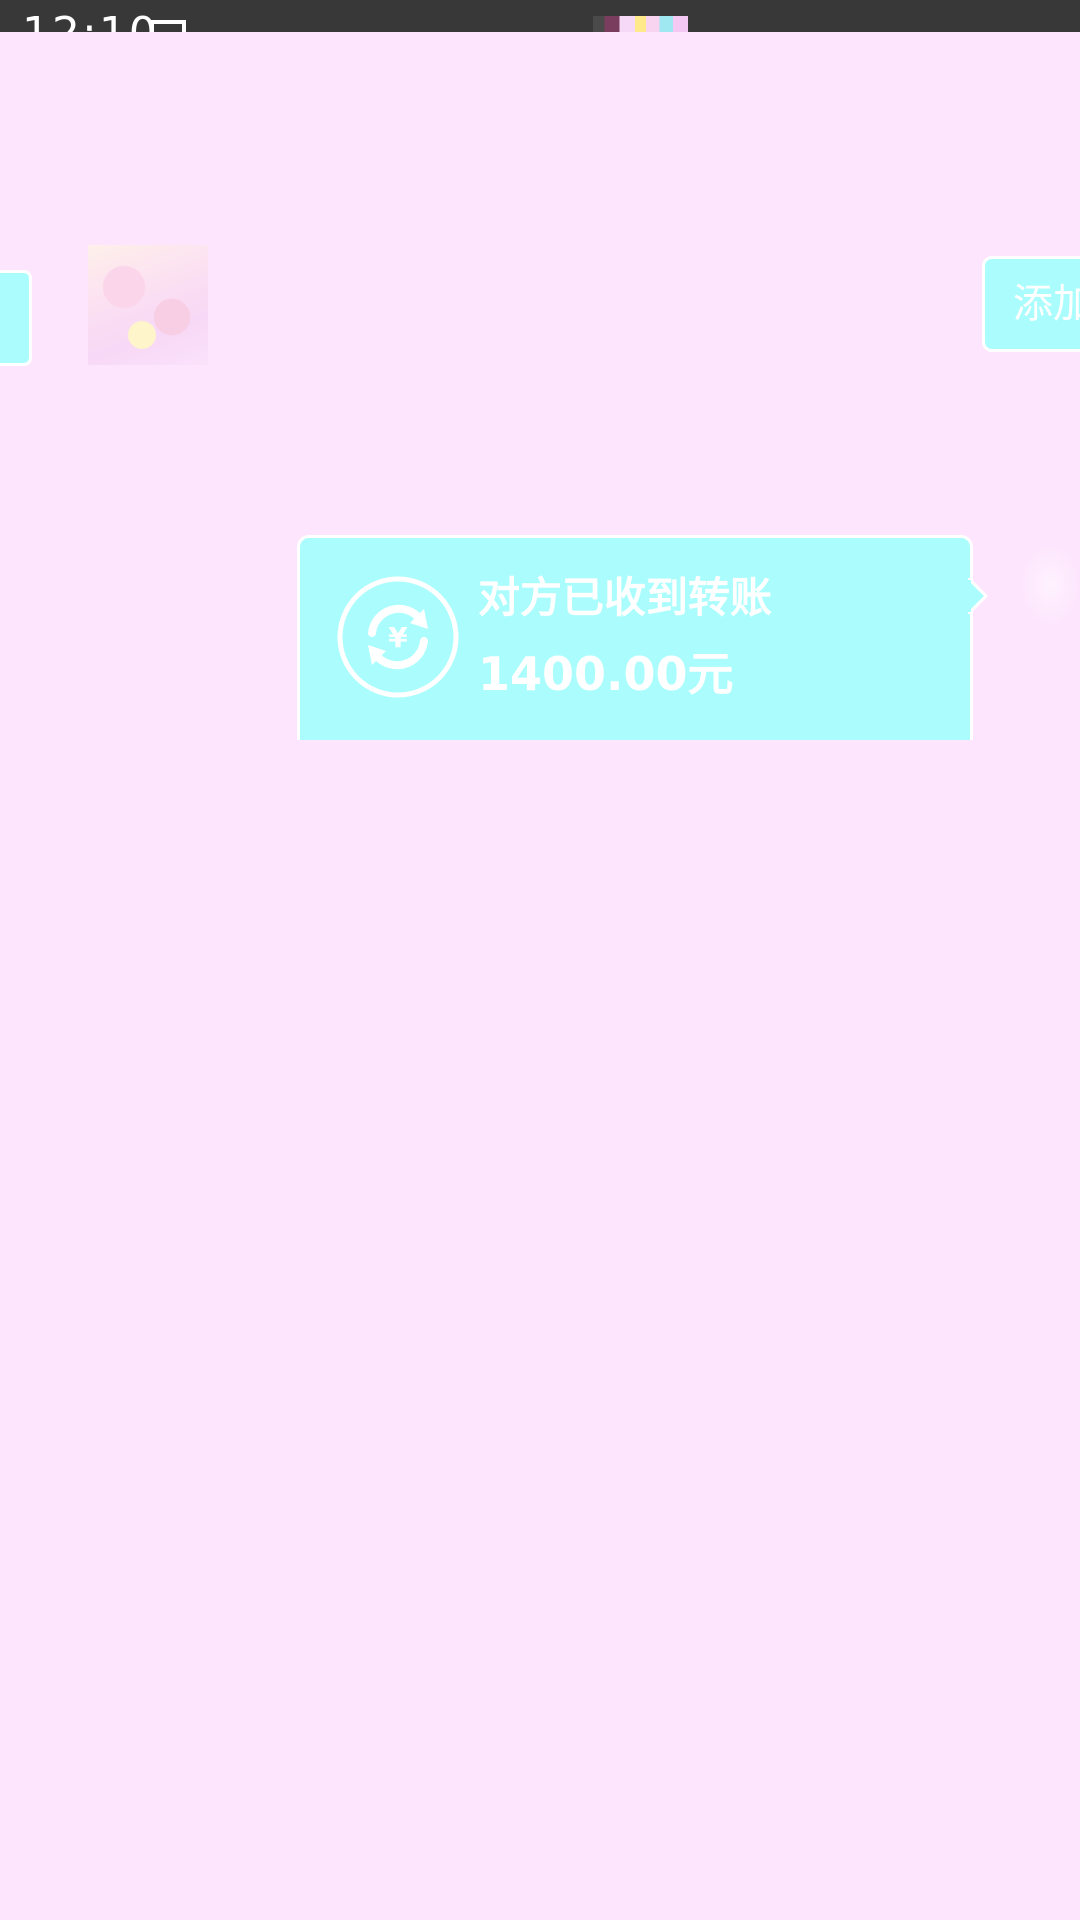  What do you see at coordinates (606, 674) in the screenshot?
I see `transfer-amount: 1400.00元` at bounding box center [606, 674].